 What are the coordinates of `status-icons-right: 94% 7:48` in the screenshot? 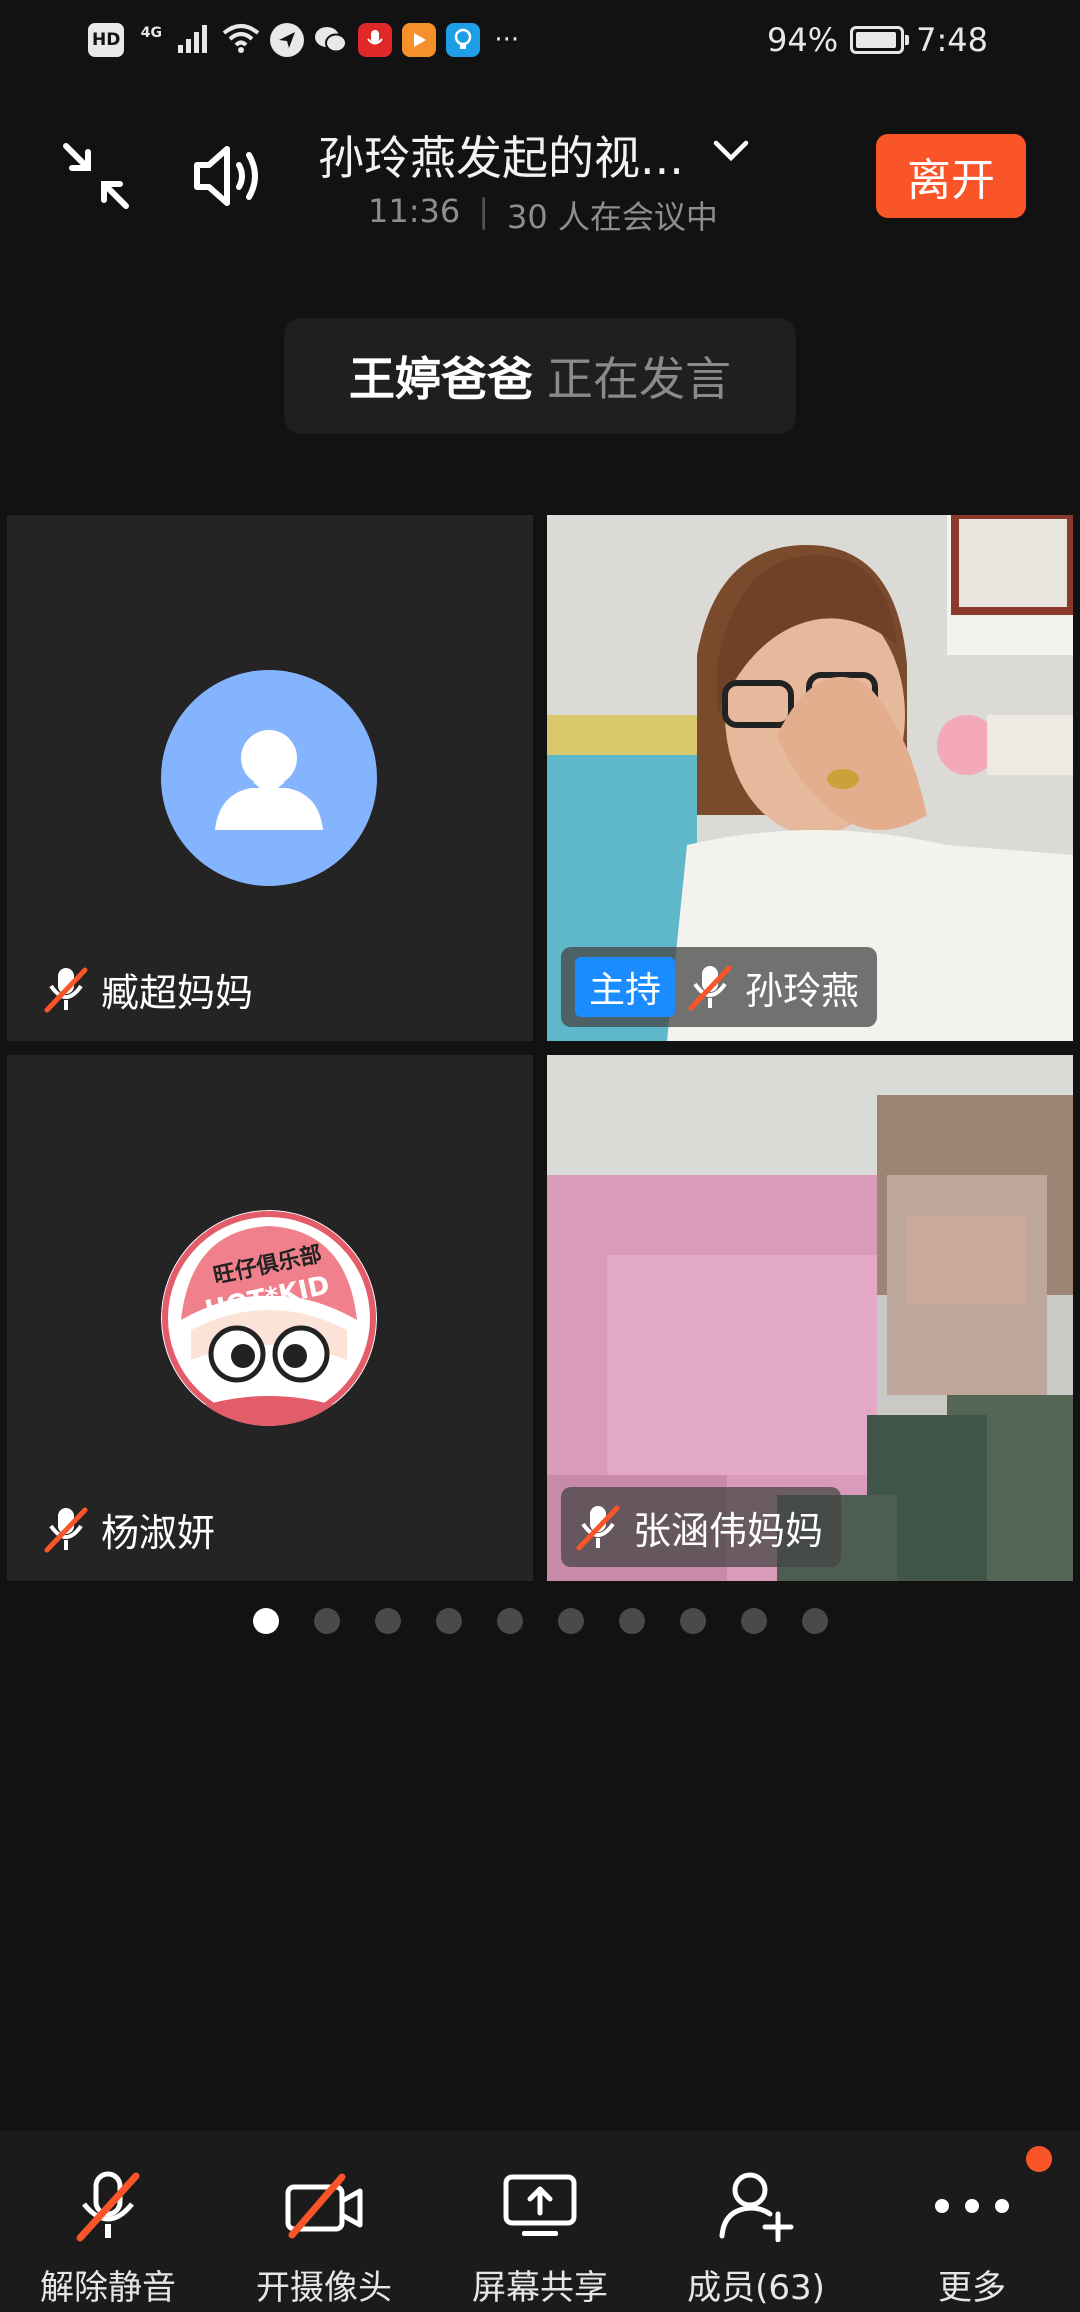 It's located at (877, 40).